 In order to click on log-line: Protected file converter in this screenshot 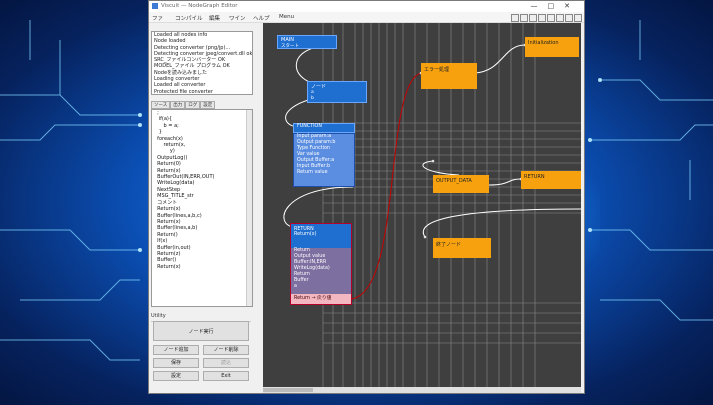, I will do `click(183, 91)`.